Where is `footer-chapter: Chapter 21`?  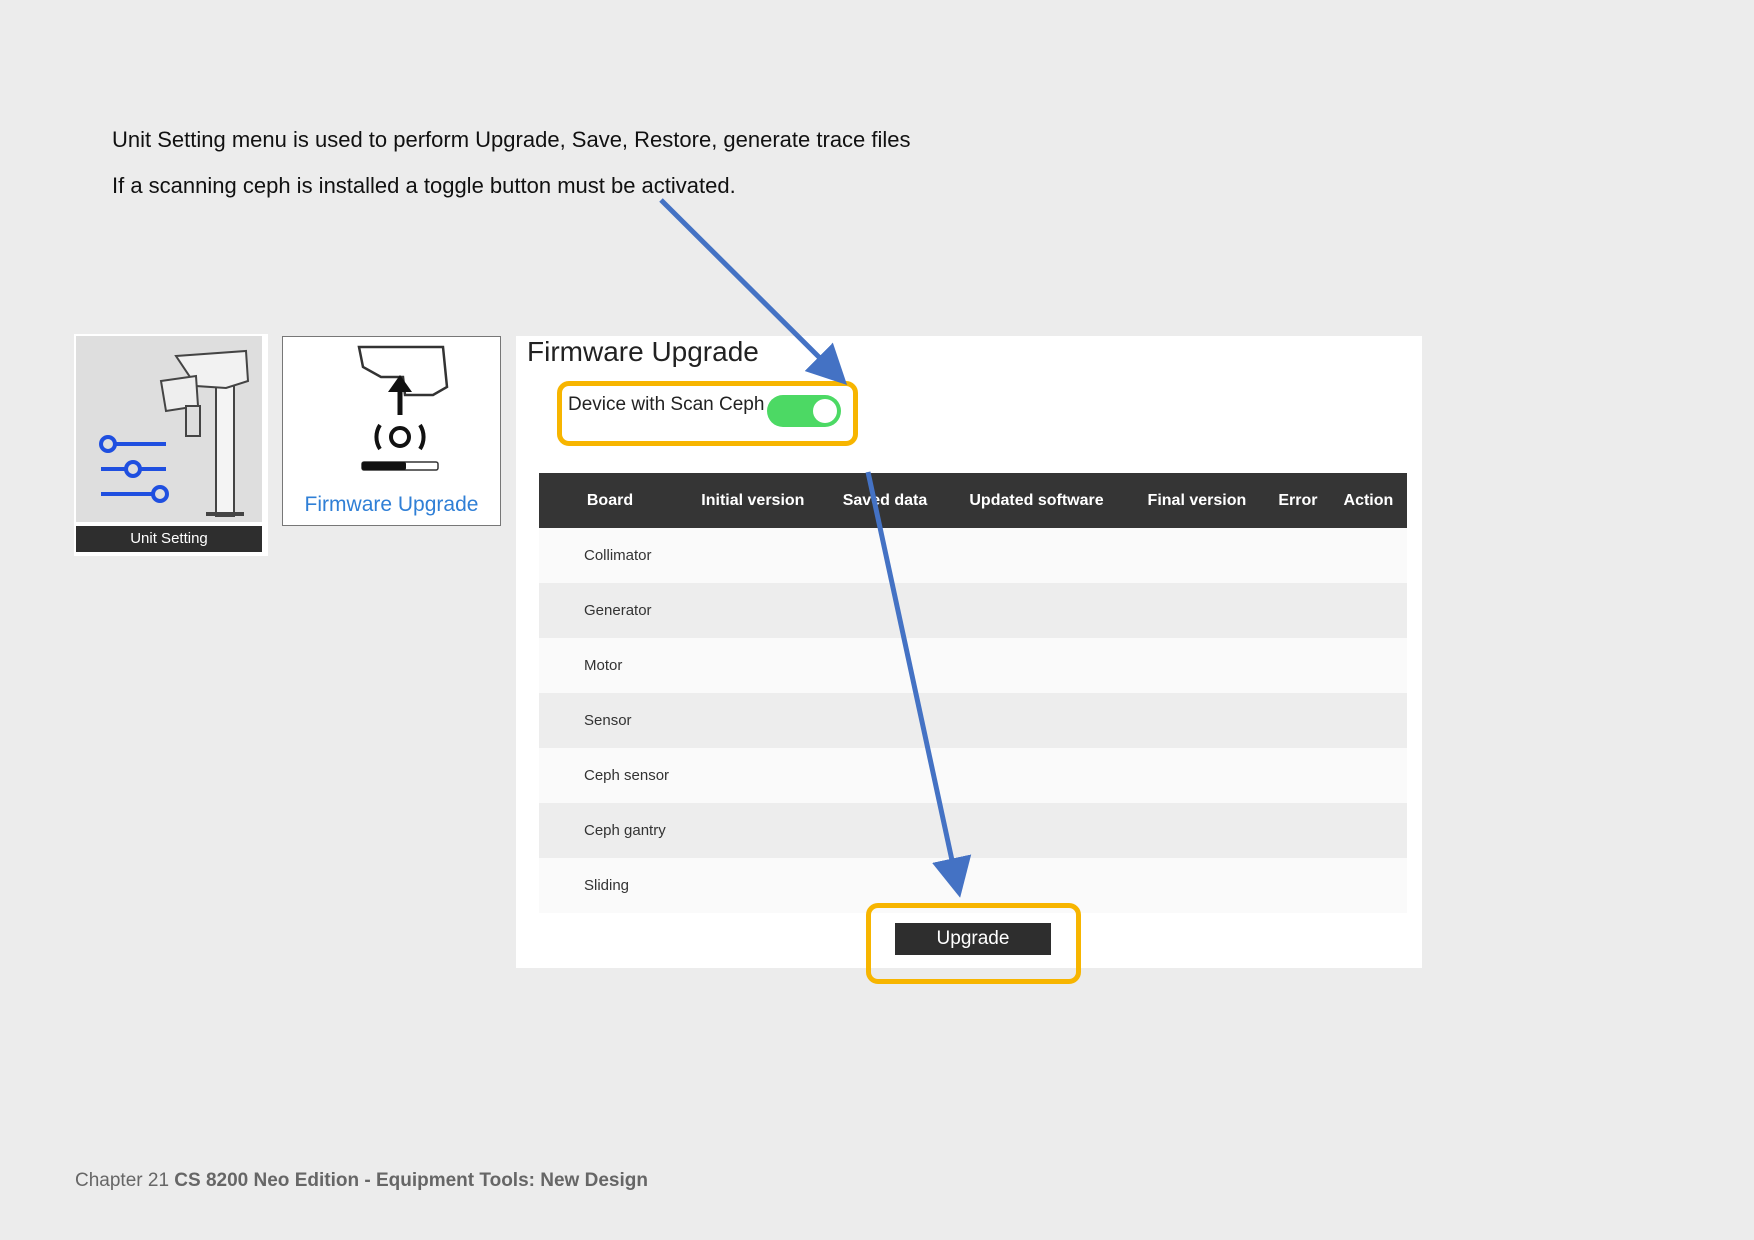
footer-chapter: Chapter 21 is located at coordinates (122, 1180).